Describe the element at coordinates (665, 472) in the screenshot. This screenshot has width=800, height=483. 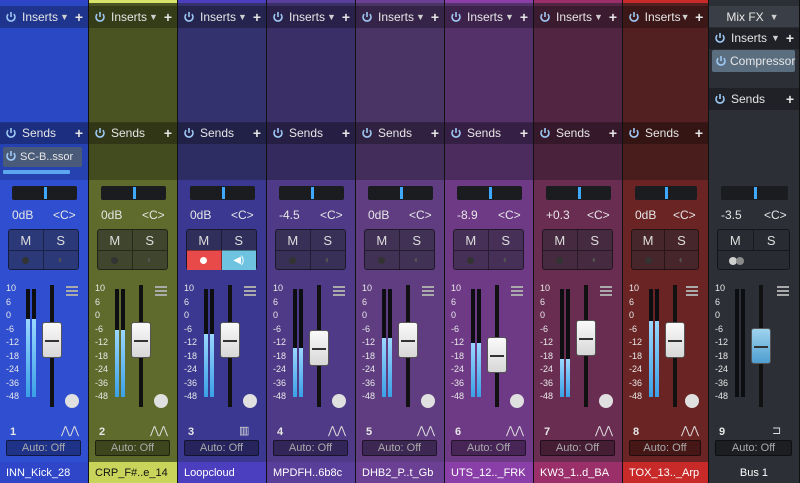
I see `channel-name: TOX_13.._Arp` at that location.